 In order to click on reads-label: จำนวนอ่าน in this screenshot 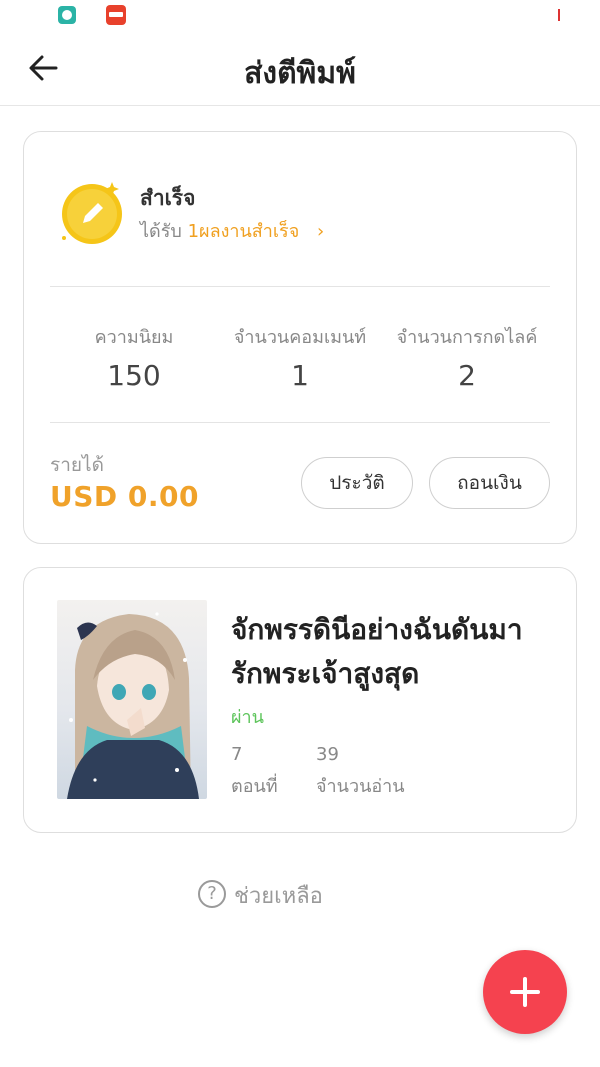, I will do `click(360, 786)`.